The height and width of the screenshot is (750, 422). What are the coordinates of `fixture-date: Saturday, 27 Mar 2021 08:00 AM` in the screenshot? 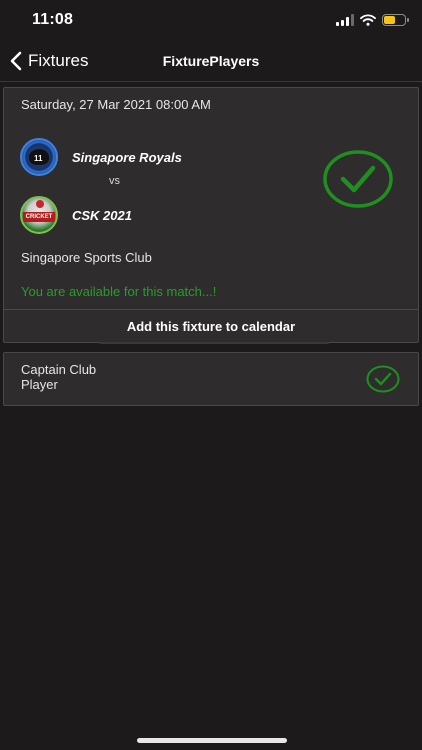 It's located at (116, 104).